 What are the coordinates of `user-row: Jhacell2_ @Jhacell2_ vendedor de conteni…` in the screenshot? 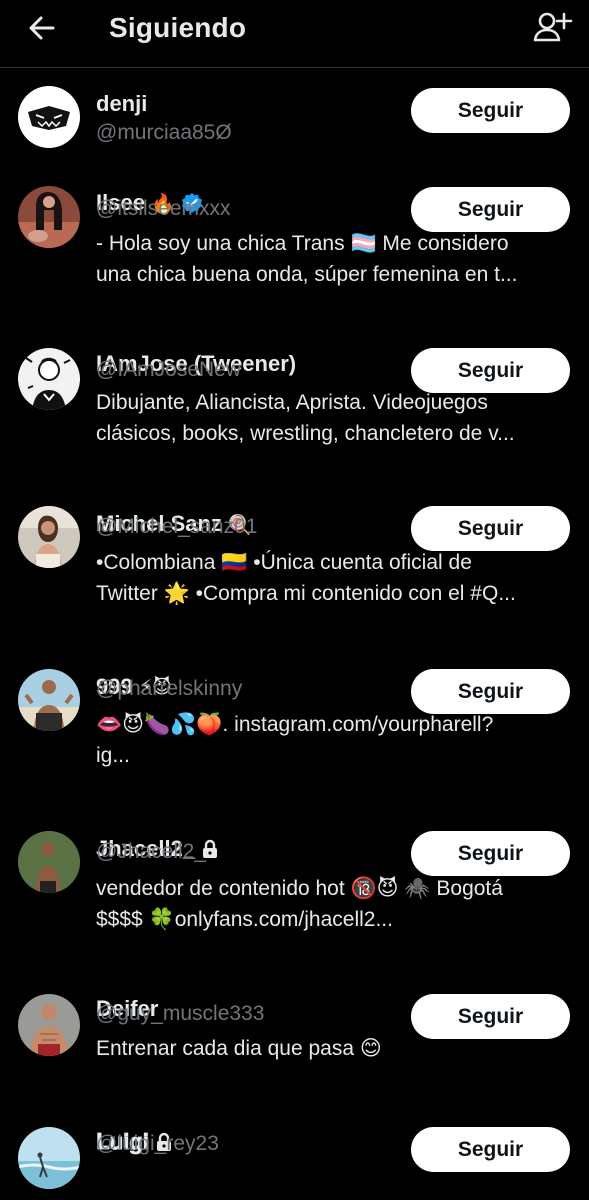 It's located at (294, 885).